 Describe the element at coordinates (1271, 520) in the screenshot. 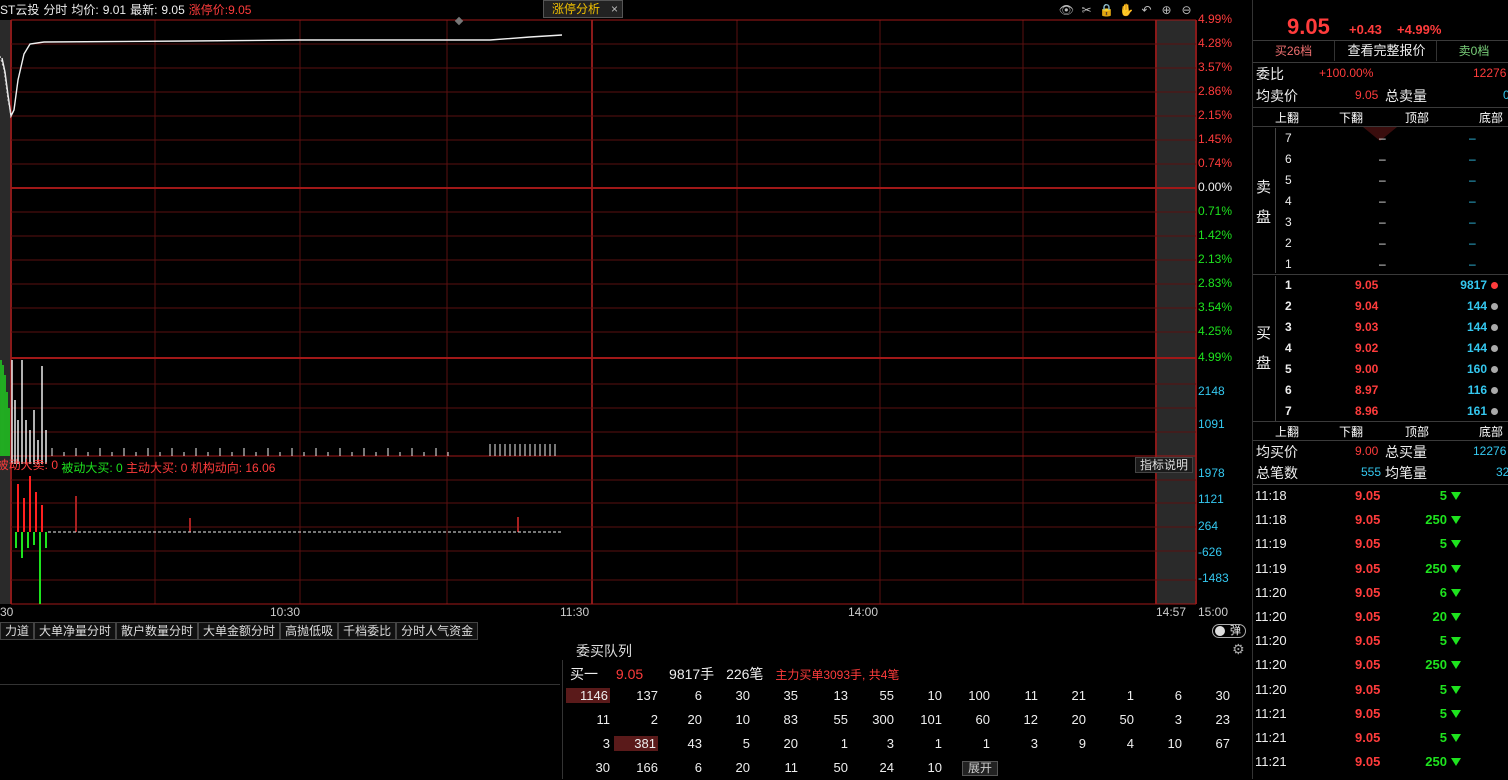

I see `tick-t: 11:18` at that location.